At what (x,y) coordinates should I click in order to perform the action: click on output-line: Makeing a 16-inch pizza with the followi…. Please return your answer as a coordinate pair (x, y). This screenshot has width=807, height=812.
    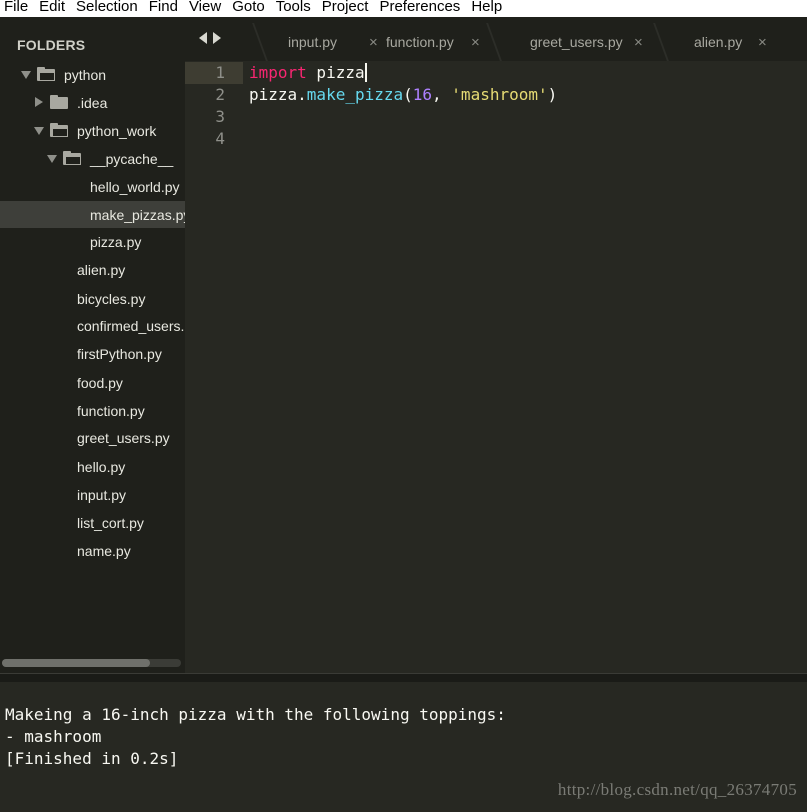
    Looking at the image, I should click on (255, 714).